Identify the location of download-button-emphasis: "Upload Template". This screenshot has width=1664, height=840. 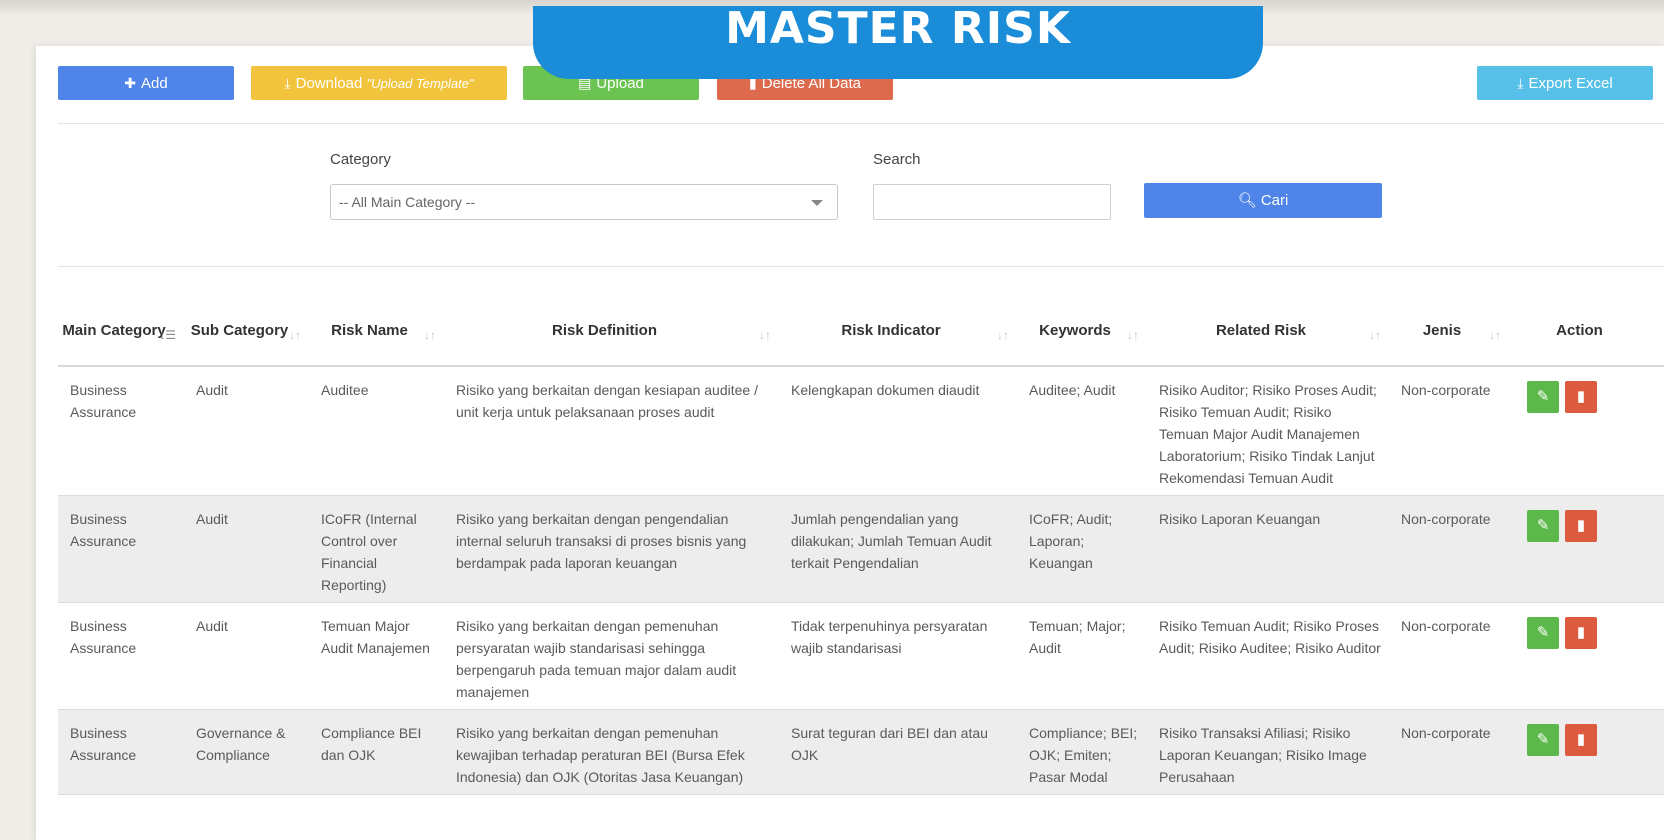
(420, 83).